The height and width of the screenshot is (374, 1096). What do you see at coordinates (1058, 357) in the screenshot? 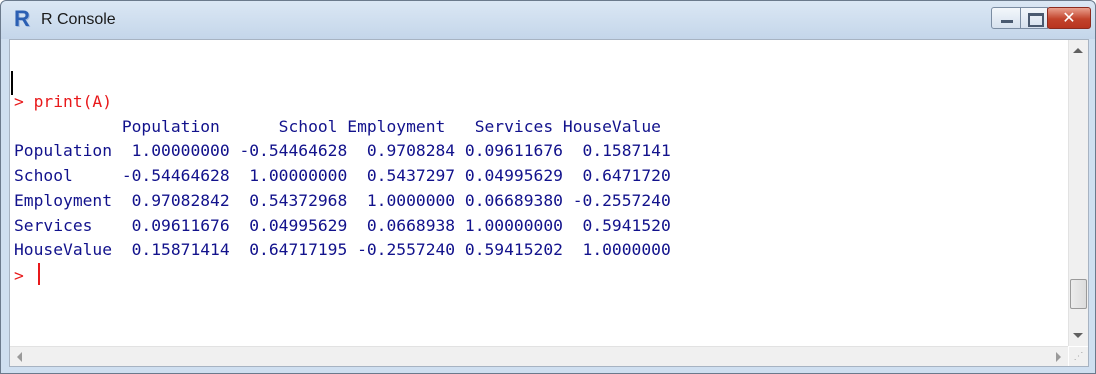
I see `scroll-right-icon` at bounding box center [1058, 357].